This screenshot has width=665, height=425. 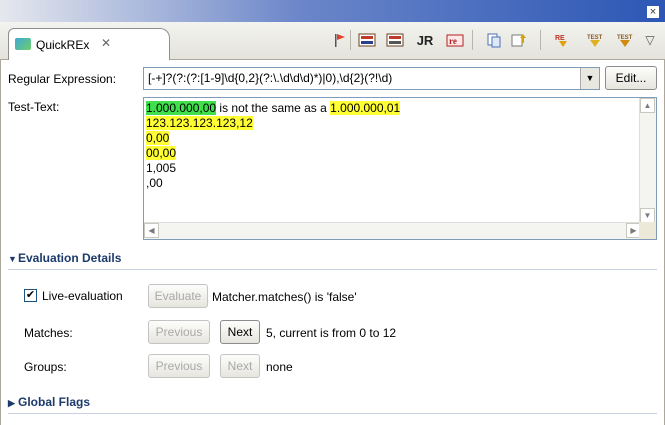 I want to click on window-close-button: ×, so click(x=653, y=12).